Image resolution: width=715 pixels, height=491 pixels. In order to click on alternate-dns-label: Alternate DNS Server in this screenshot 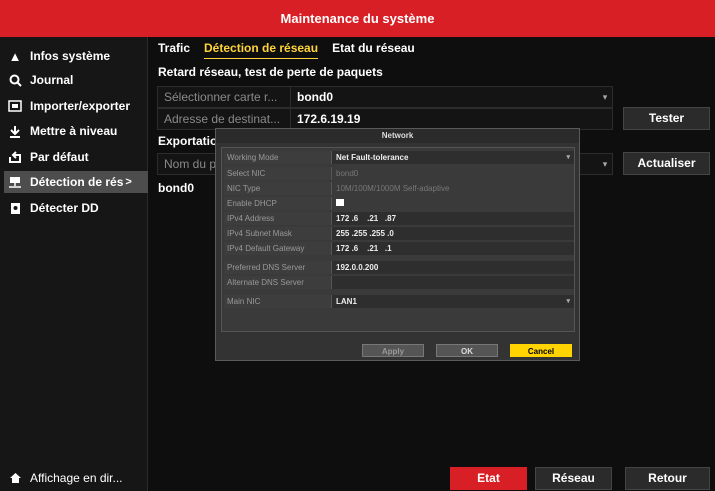, I will do `click(278, 282)`.